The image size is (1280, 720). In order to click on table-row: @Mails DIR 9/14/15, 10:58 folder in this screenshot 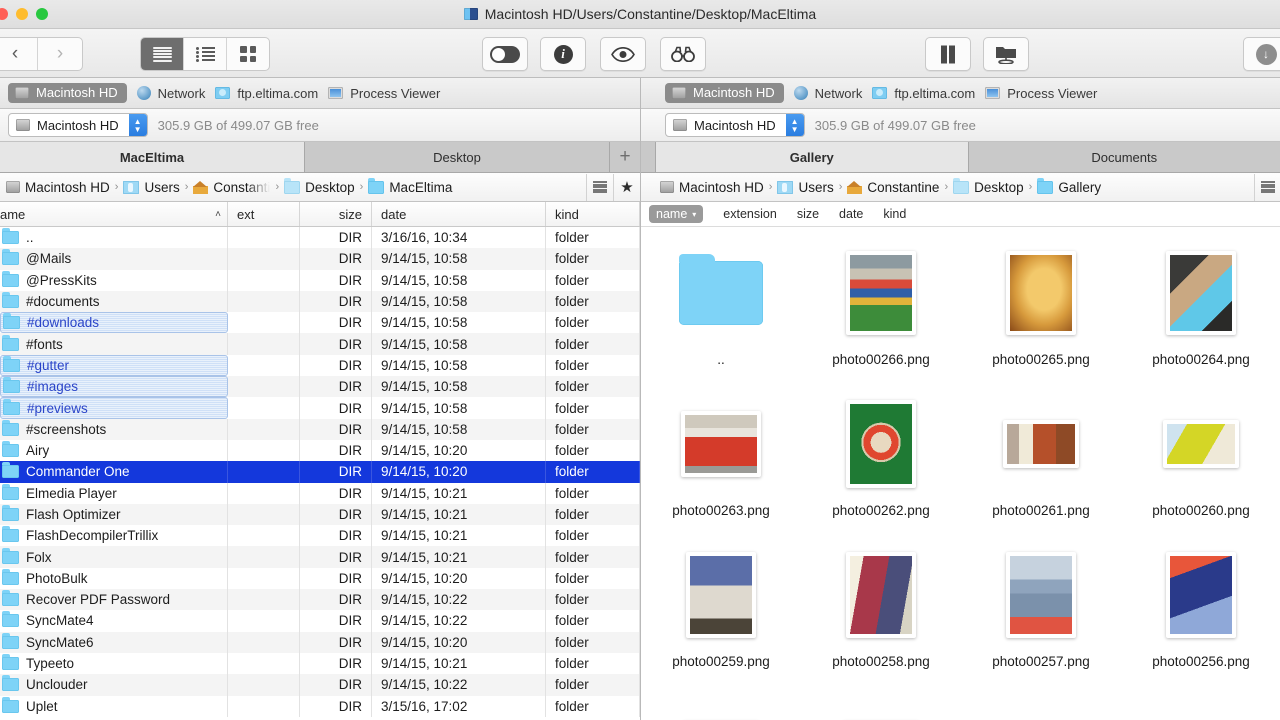, I will do `click(320, 259)`.